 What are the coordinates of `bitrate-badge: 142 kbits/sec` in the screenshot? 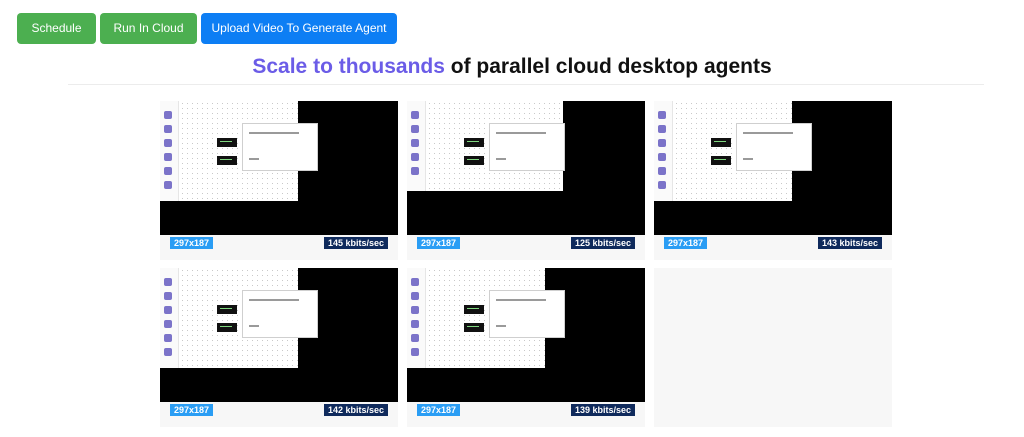 It's located at (355, 410).